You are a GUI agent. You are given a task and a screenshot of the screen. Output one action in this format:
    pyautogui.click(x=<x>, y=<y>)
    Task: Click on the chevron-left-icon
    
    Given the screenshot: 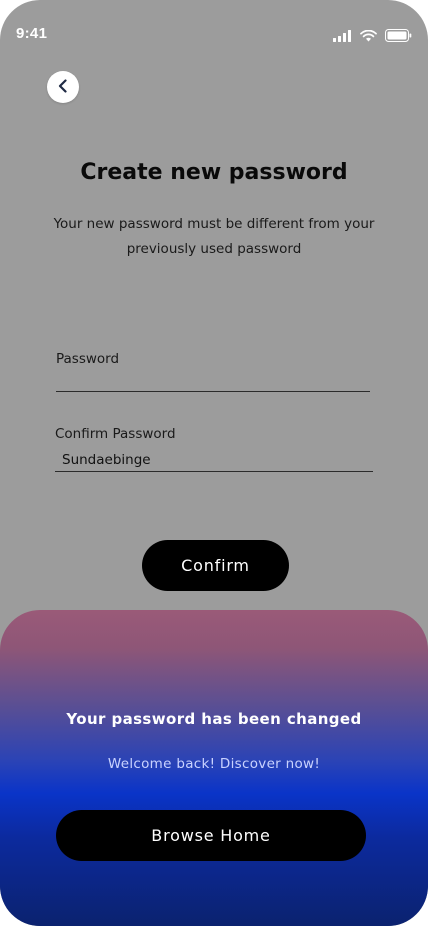 What is the action you would take?
    pyautogui.click(x=63, y=87)
    